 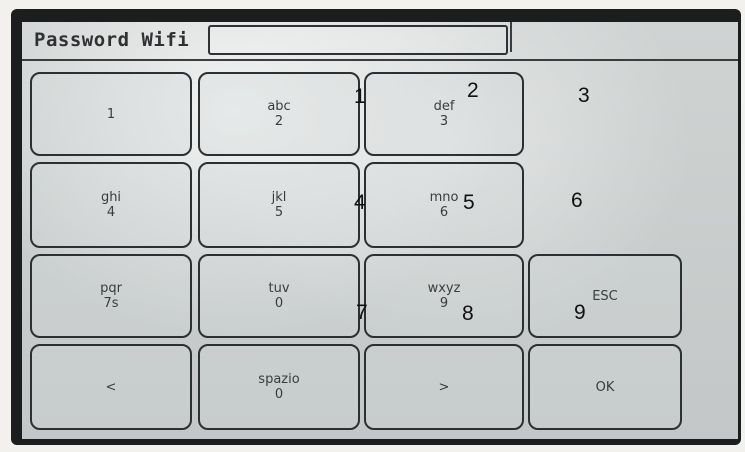 I want to click on cursor-left-button: <, so click(x=111, y=387).